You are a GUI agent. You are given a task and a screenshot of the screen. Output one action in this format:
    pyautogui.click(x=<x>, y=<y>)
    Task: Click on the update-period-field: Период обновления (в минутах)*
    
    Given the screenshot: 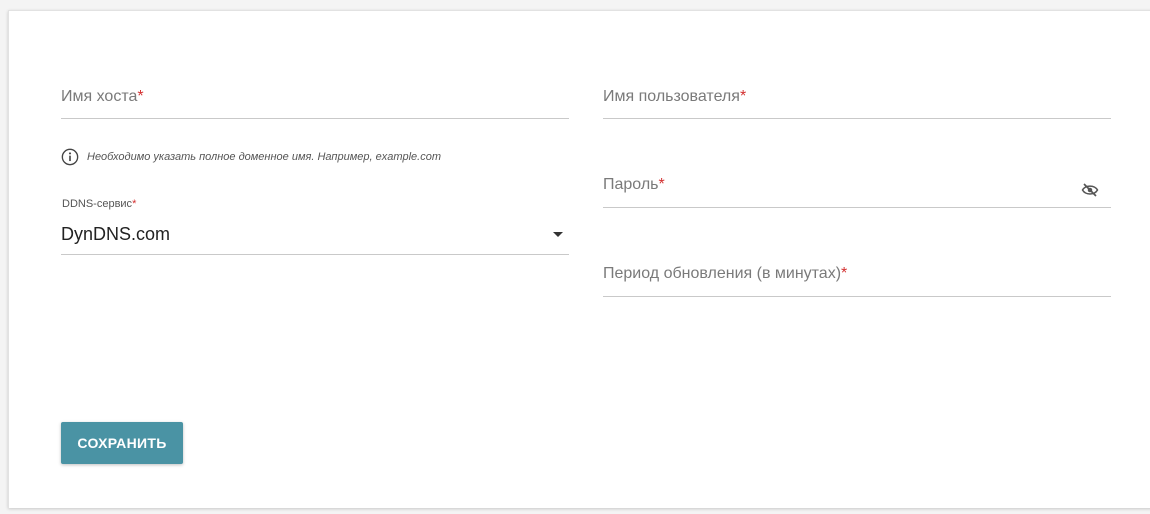 What is the action you would take?
    pyautogui.click(x=857, y=276)
    